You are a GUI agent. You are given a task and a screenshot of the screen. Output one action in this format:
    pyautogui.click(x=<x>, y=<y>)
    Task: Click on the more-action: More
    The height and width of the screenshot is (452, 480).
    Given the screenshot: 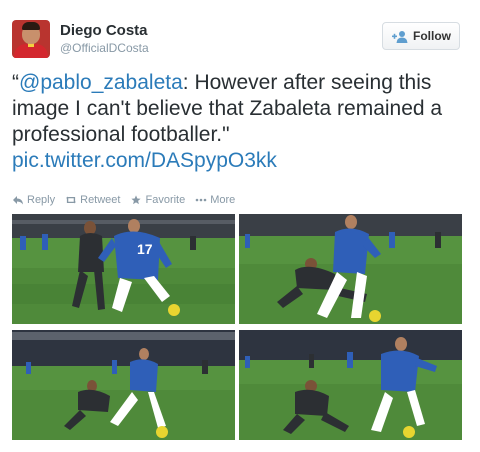 What is the action you would take?
    pyautogui.click(x=215, y=200)
    